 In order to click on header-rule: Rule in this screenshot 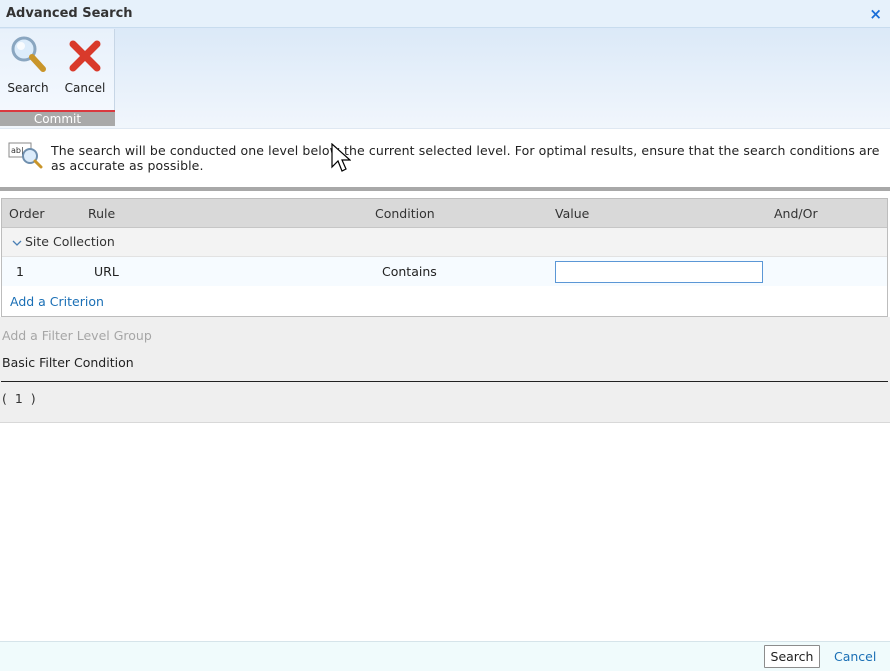, I will do `click(102, 213)`.